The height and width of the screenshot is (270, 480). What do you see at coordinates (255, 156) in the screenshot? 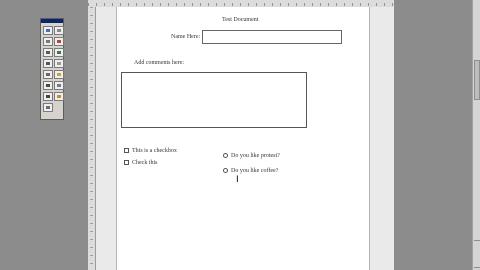
I see `radio-1-label: Do you like protest?` at bounding box center [255, 156].